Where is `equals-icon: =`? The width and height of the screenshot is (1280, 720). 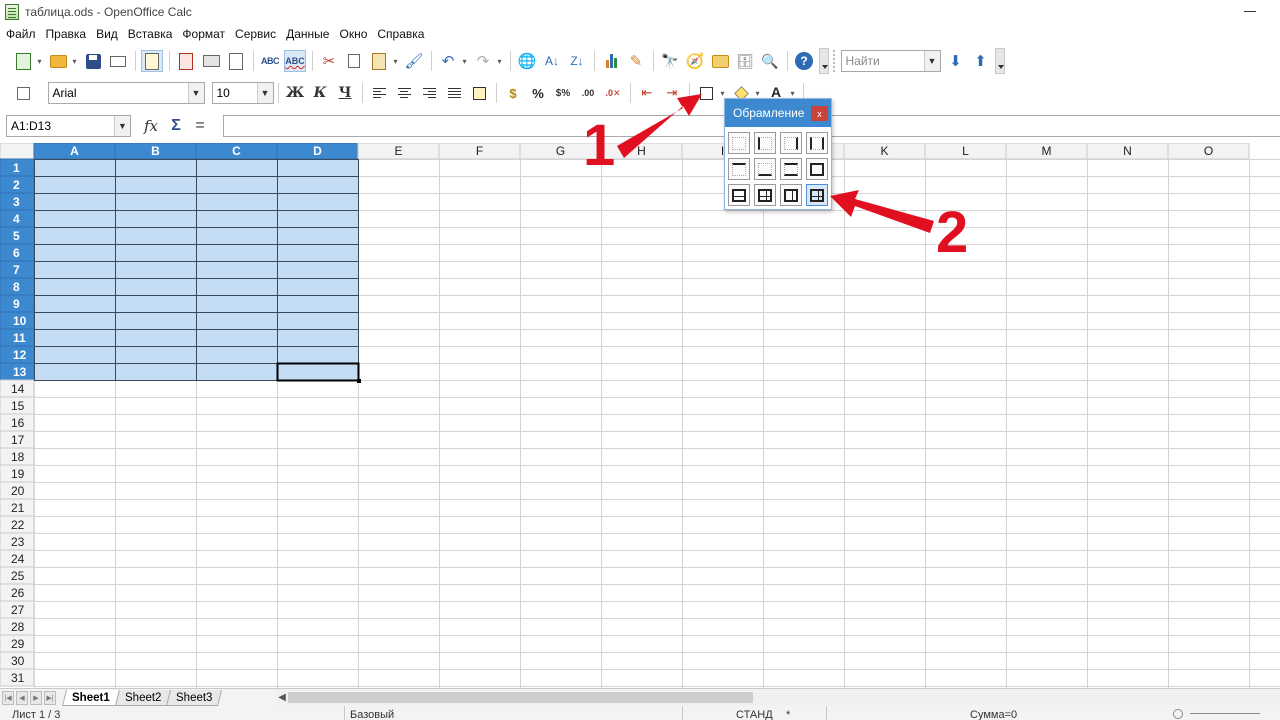 equals-icon: = is located at coordinates (200, 126).